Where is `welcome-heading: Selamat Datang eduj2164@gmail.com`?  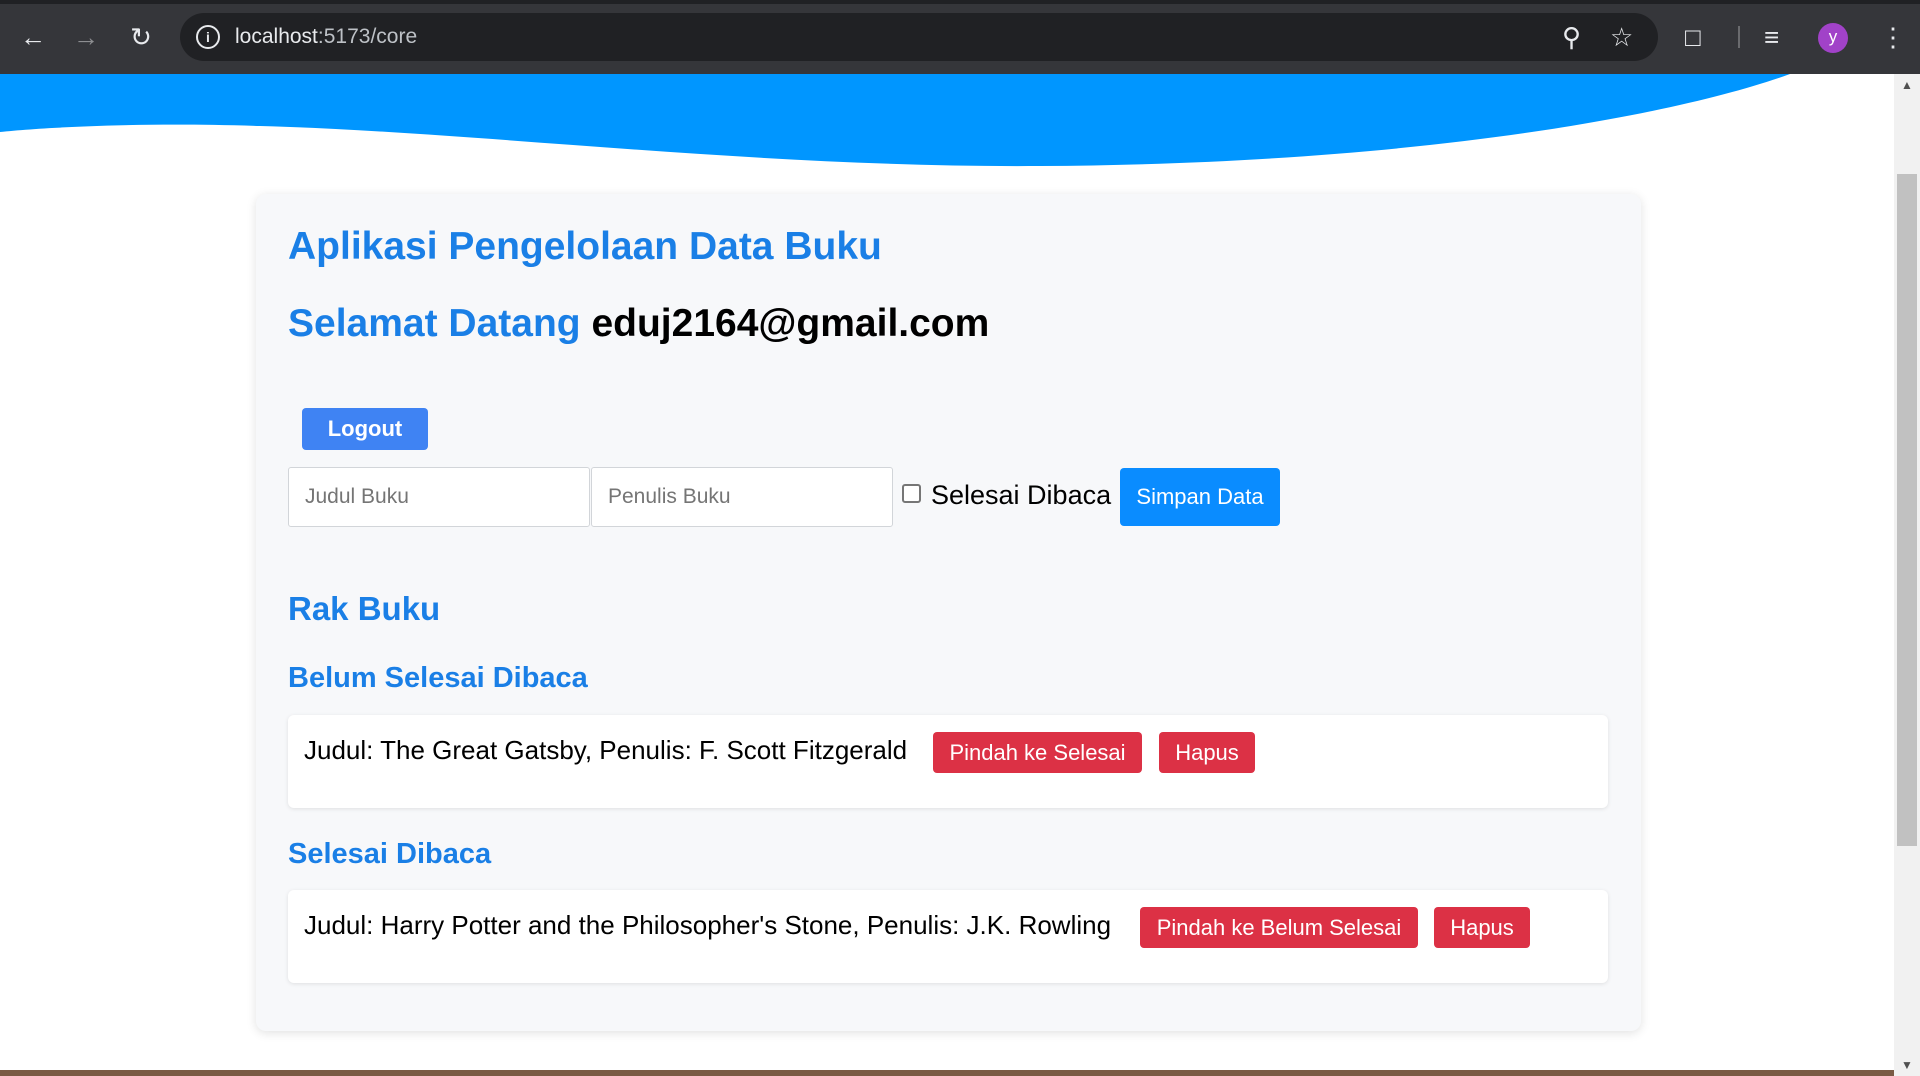
welcome-heading: Selamat Datang eduj2164@gmail.com is located at coordinates (638, 324).